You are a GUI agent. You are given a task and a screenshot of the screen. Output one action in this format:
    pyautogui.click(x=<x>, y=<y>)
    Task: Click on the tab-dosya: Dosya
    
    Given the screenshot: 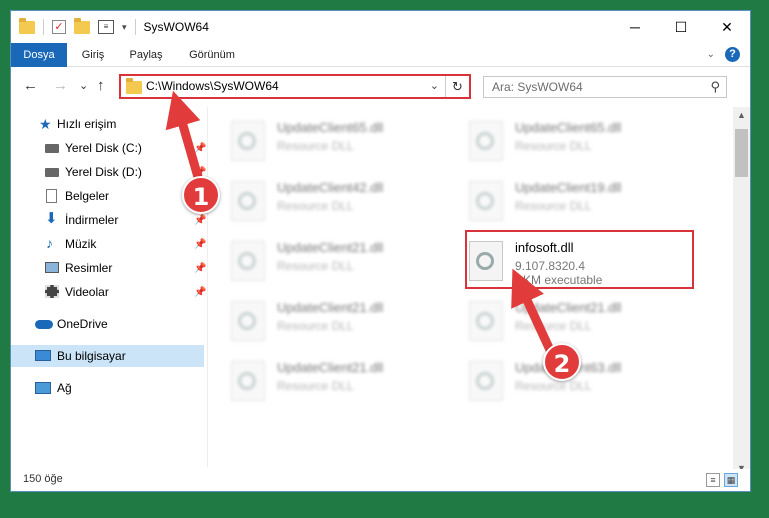 What is the action you would take?
    pyautogui.click(x=39, y=55)
    